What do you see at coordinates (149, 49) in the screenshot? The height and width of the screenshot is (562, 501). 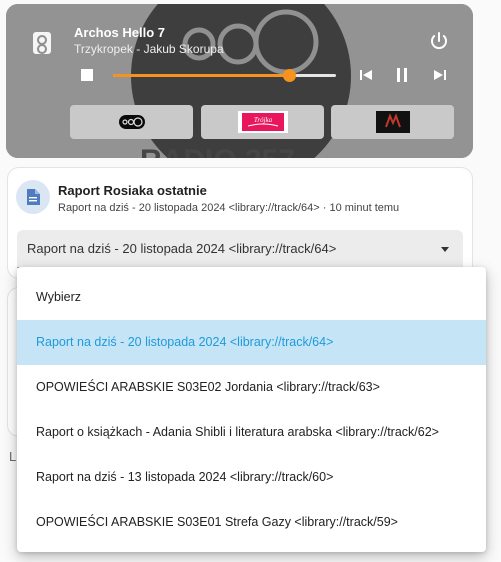 I see `player-subtitle: Trzykropek - Jakub Skorupa` at bounding box center [149, 49].